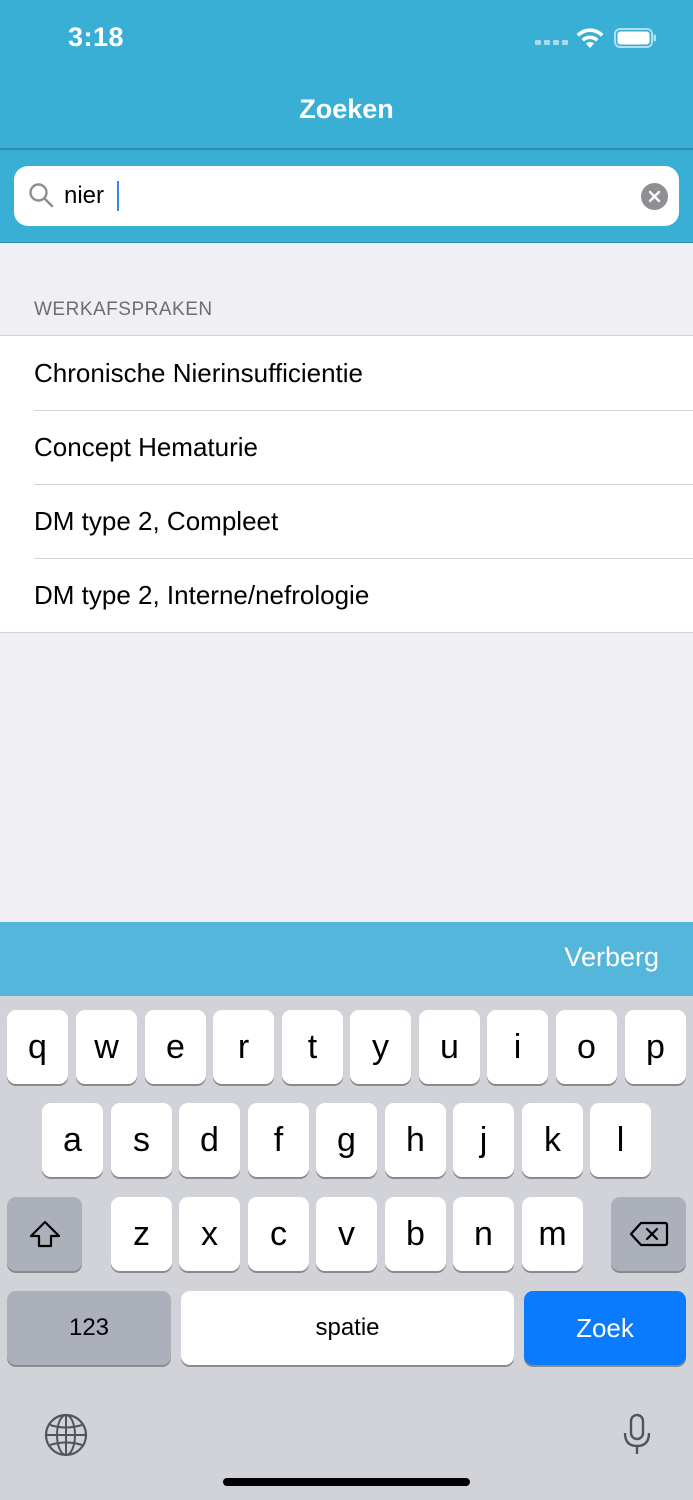 The height and width of the screenshot is (1500, 693). I want to click on key-j: j, so click(483, 1140).